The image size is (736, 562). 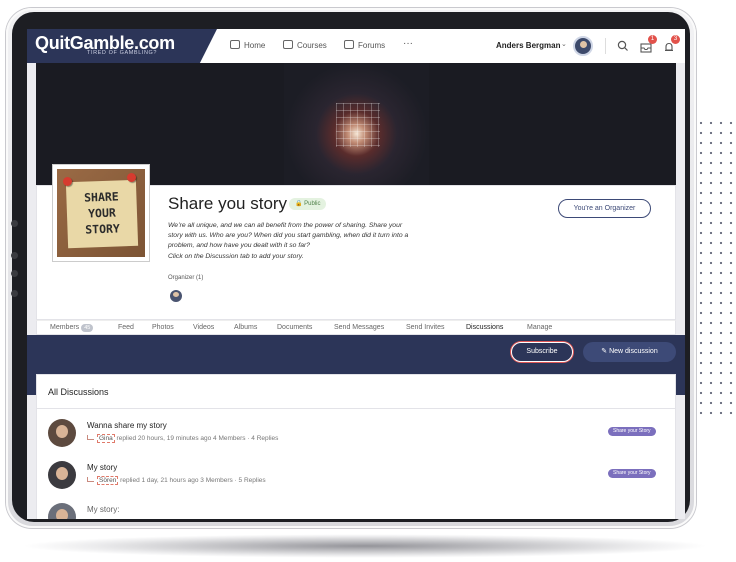 What do you see at coordinates (288, 44) in the screenshot?
I see `courses-icon` at bounding box center [288, 44].